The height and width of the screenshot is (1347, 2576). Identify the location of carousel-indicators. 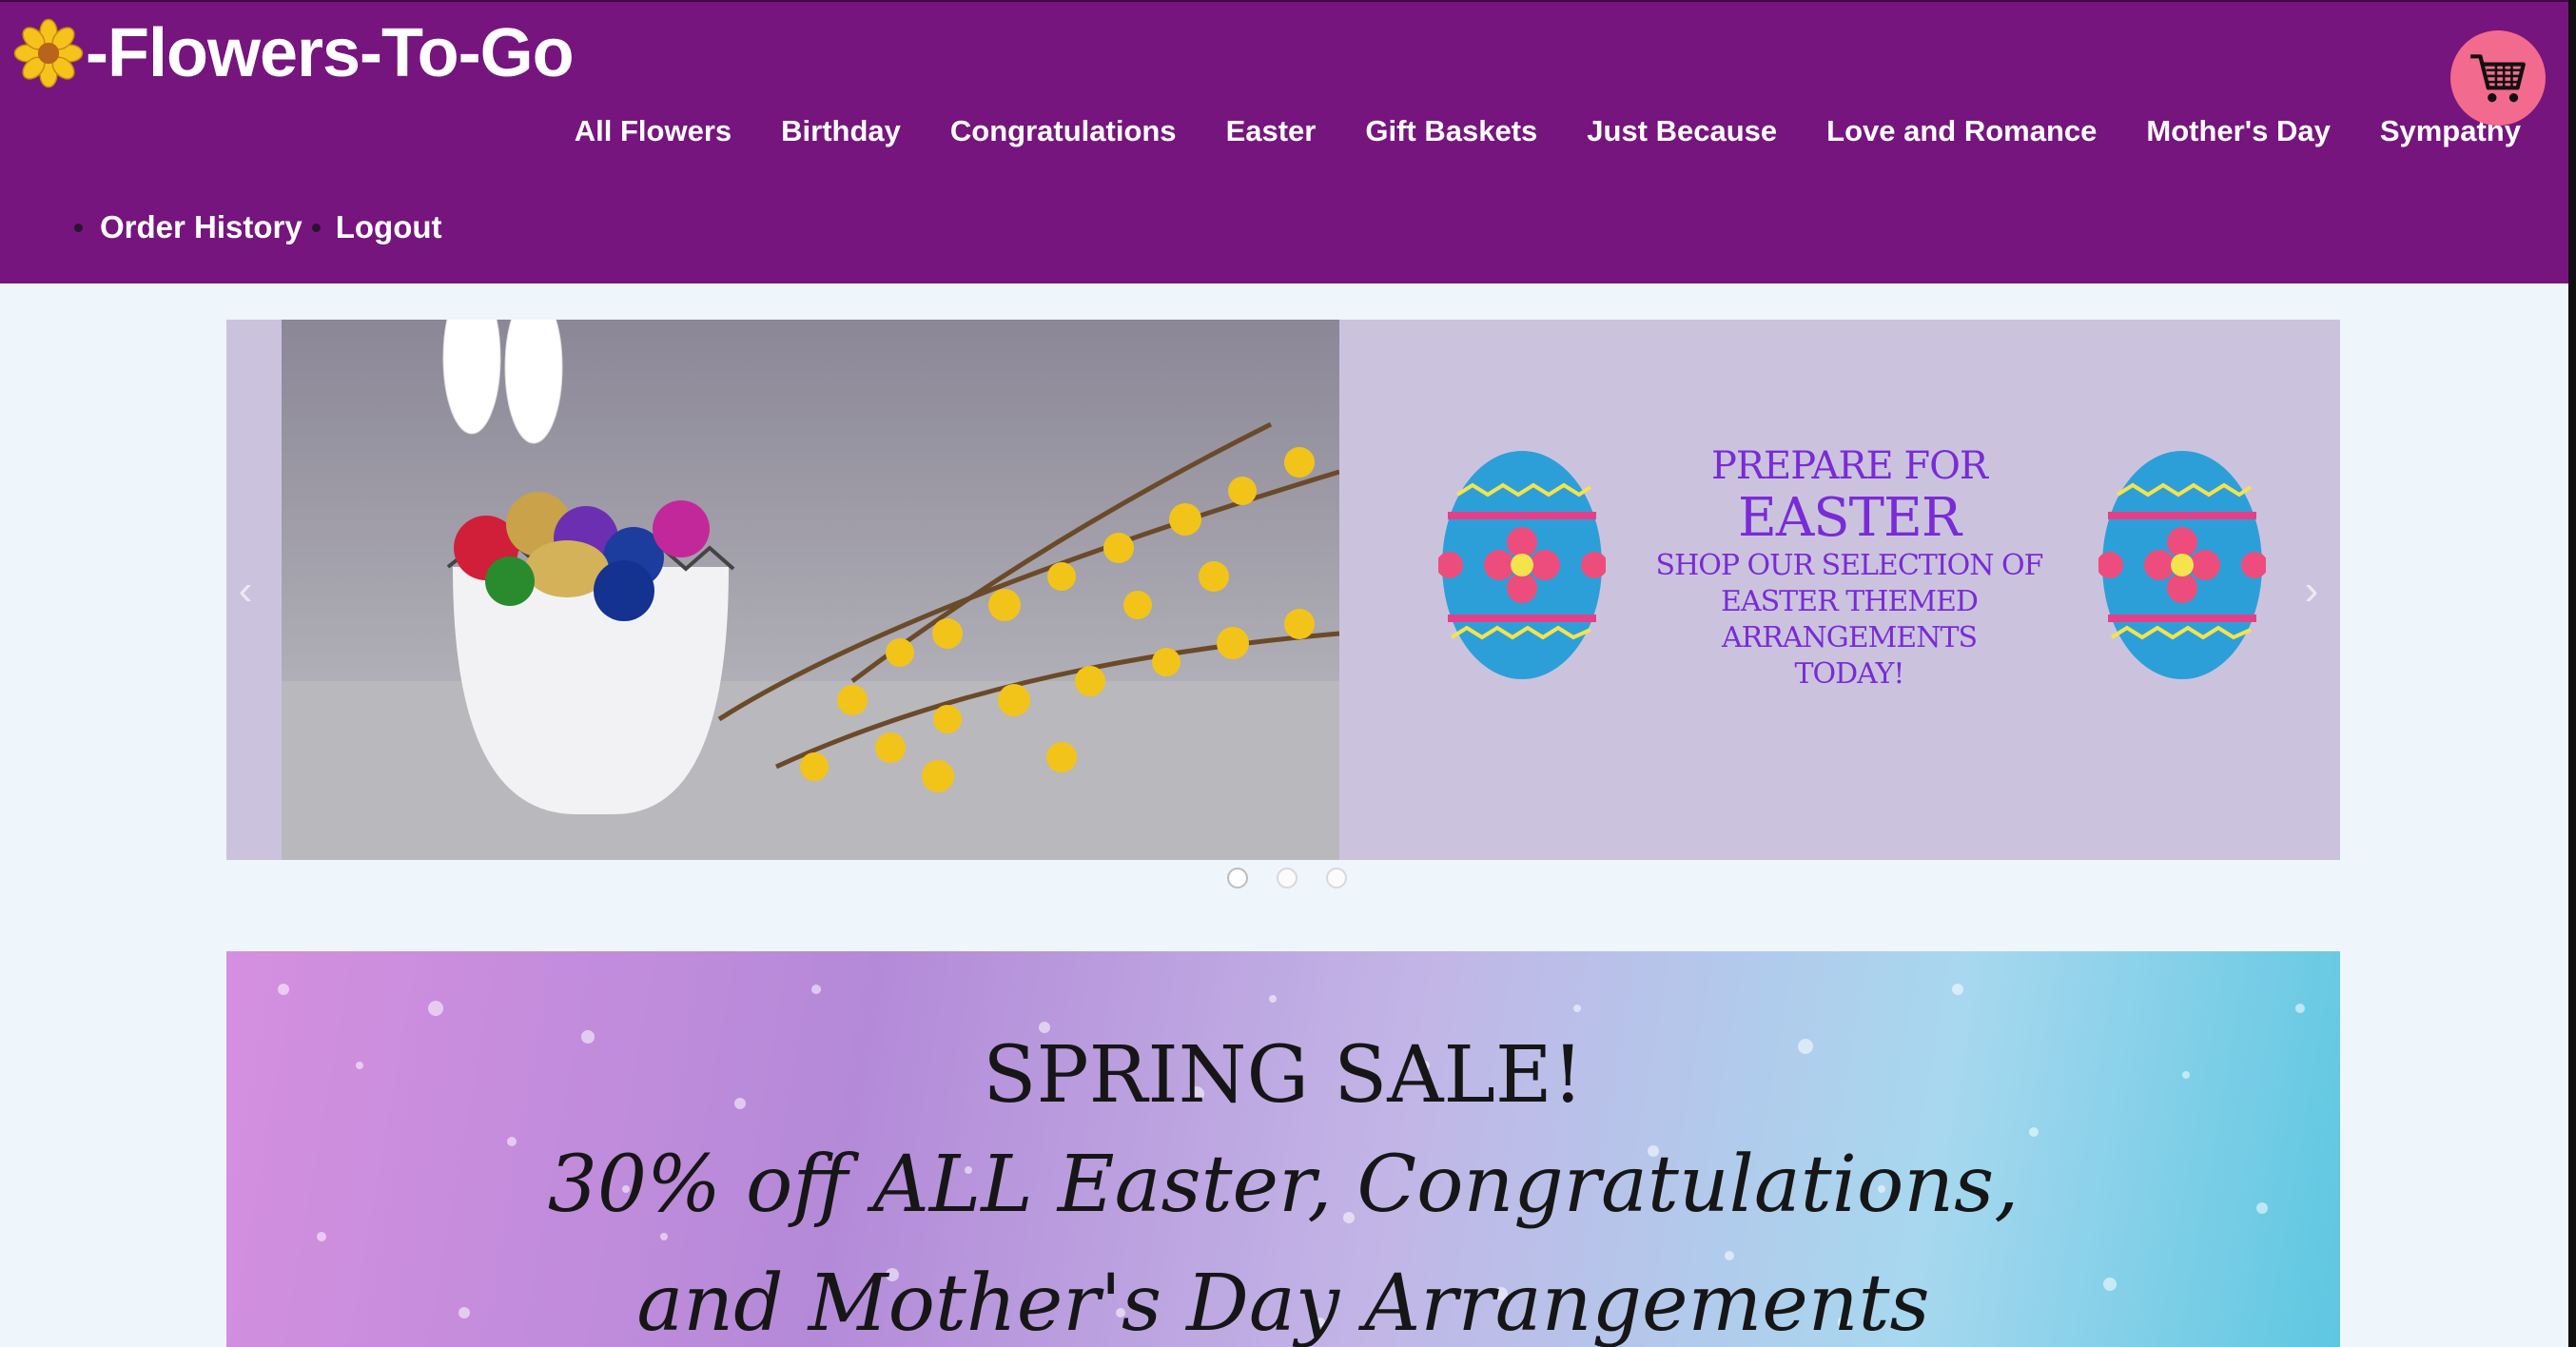
(1287, 878).